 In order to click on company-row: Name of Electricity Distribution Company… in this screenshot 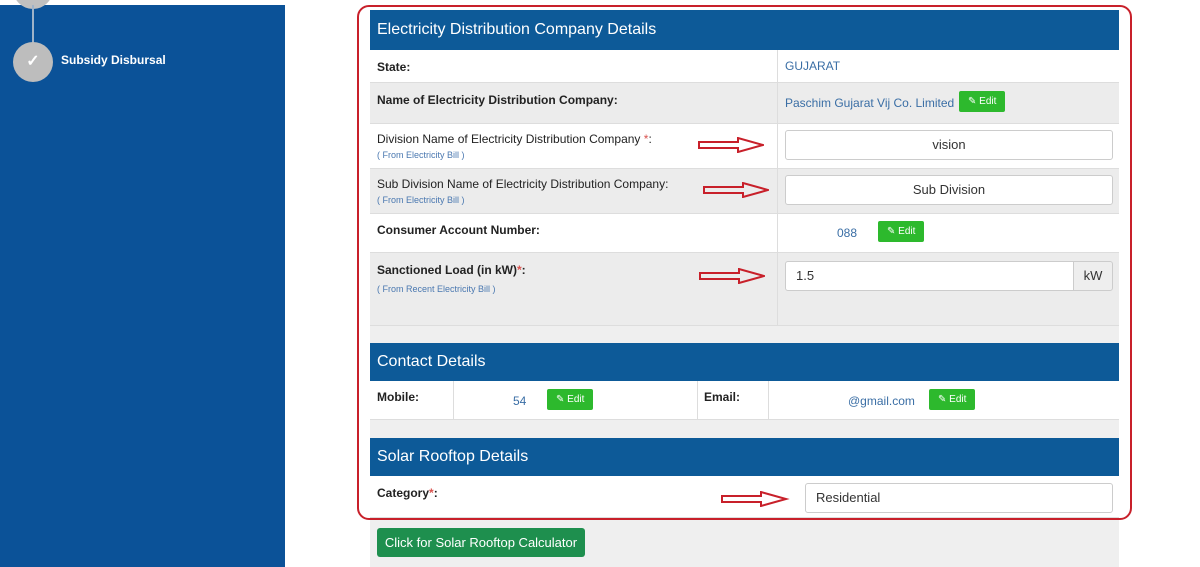, I will do `click(744, 103)`.